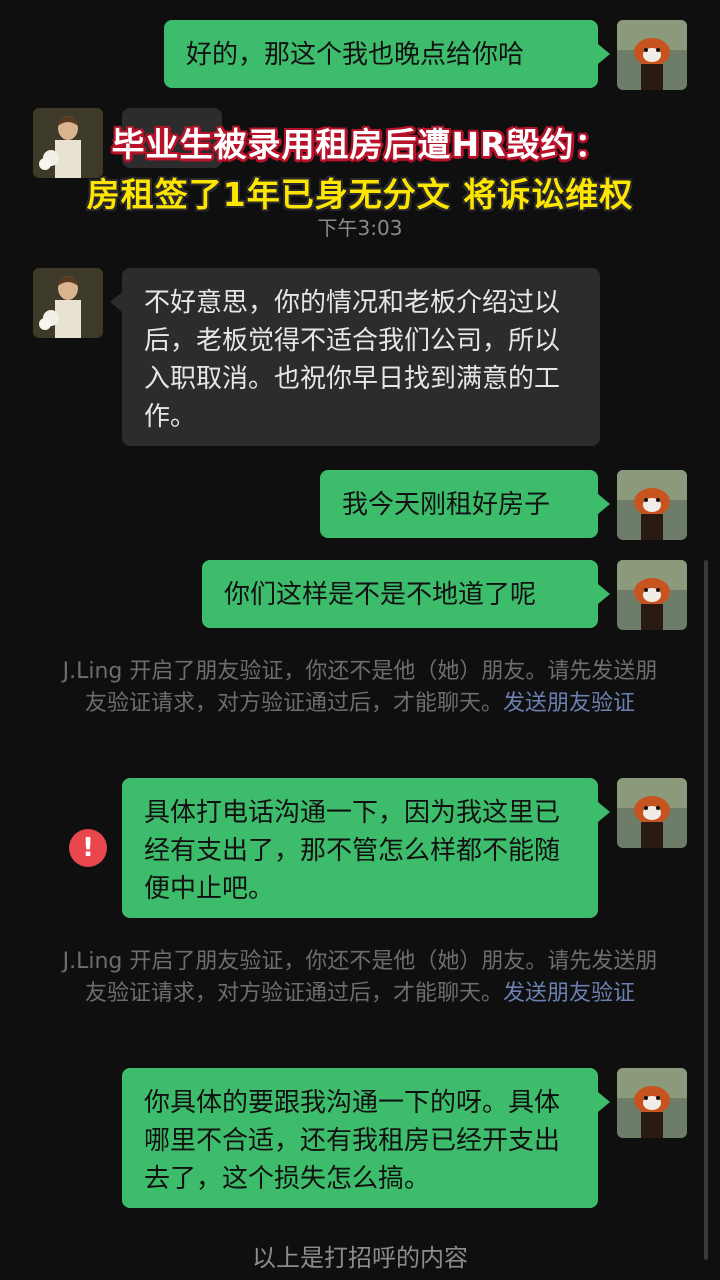  I want to click on contact-avatar, so click(68, 303).